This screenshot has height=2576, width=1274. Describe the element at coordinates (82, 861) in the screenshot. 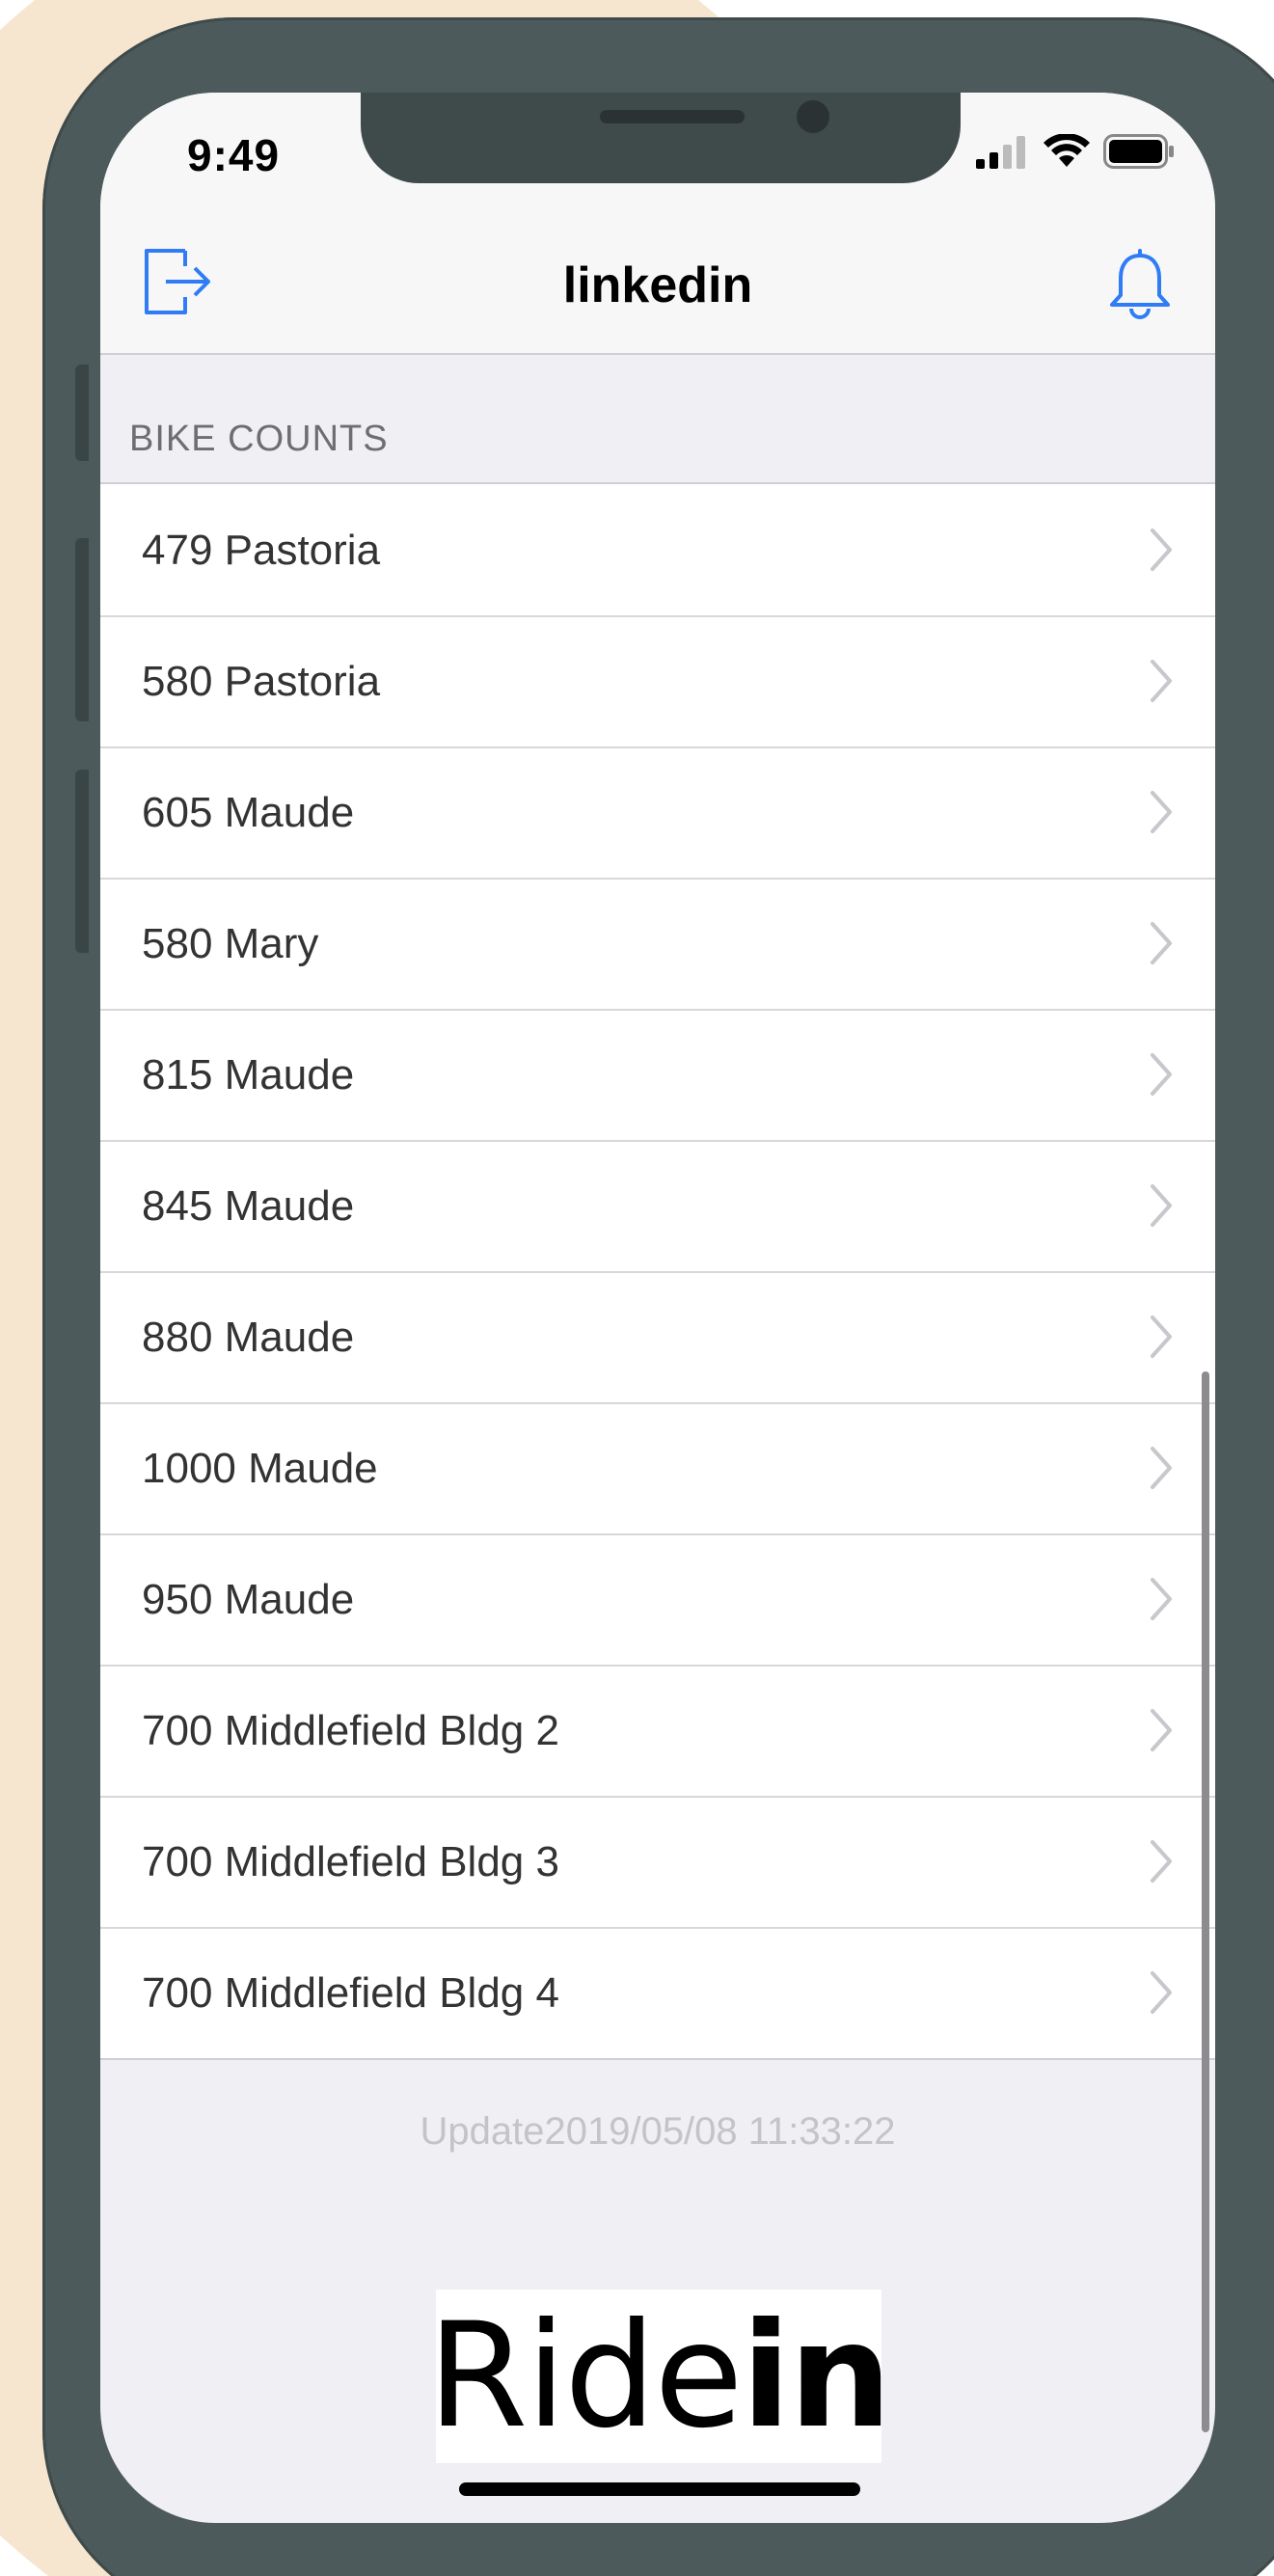

I see `volume-down-button` at that location.